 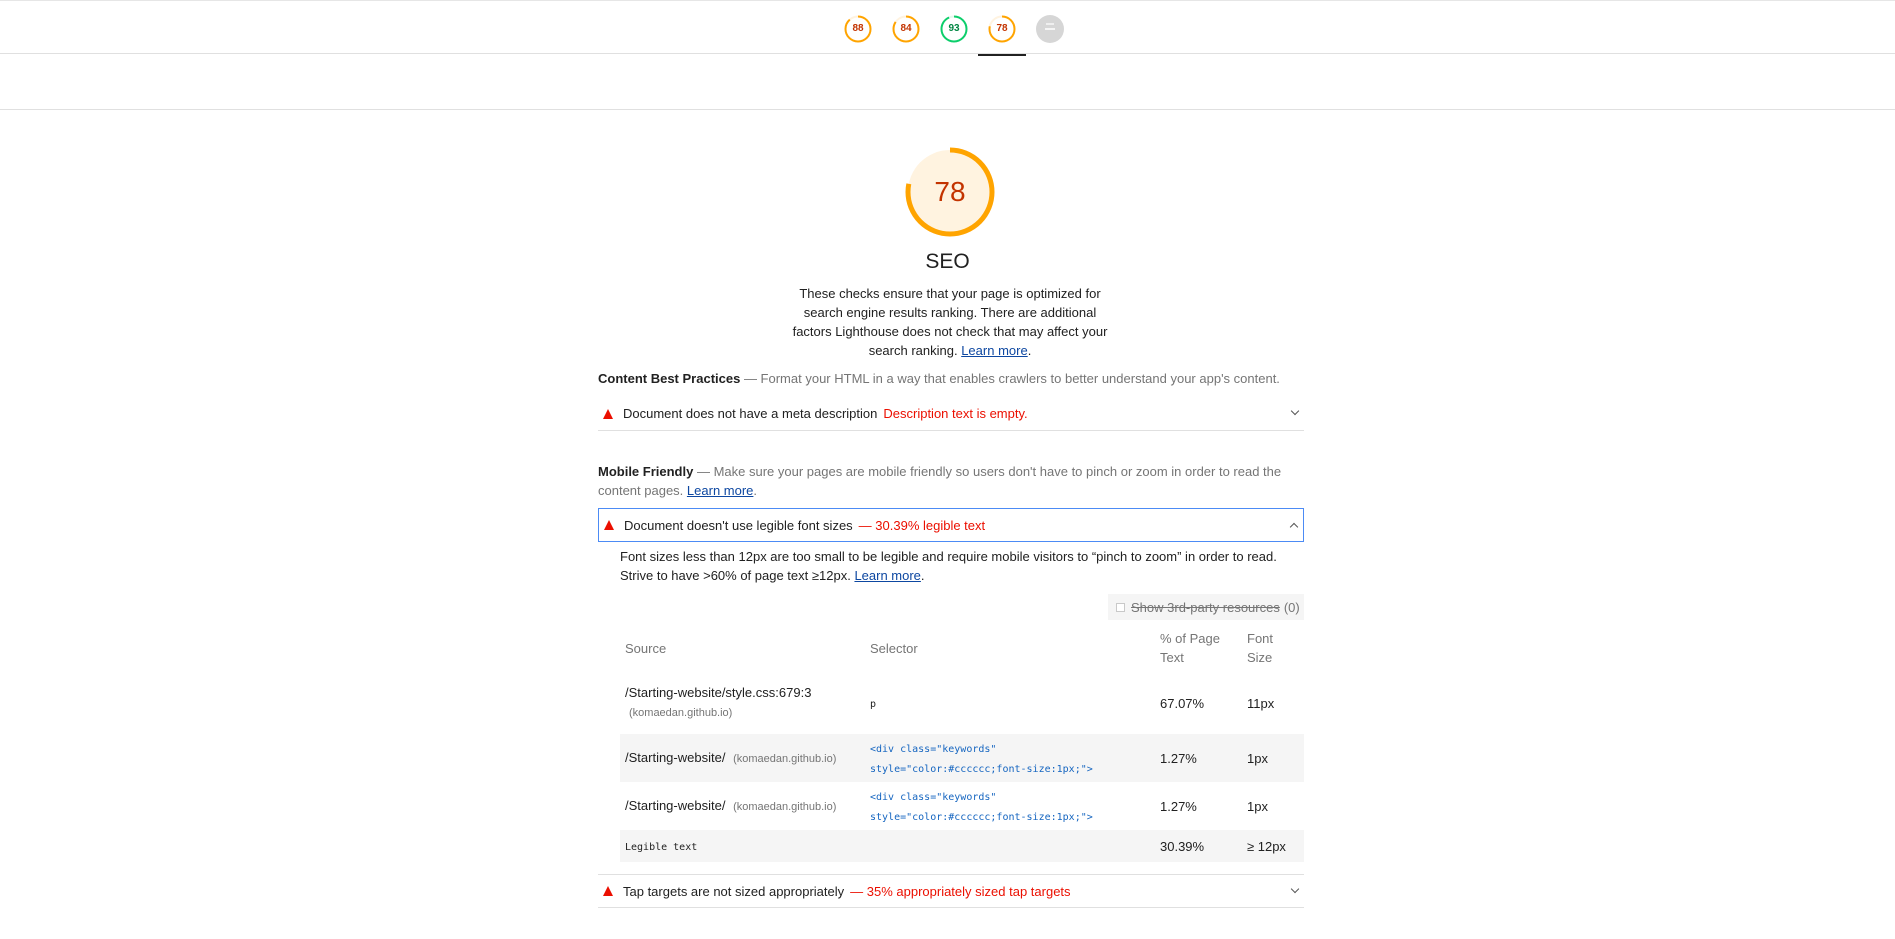 I want to click on gauge-score: 93, so click(x=954, y=28).